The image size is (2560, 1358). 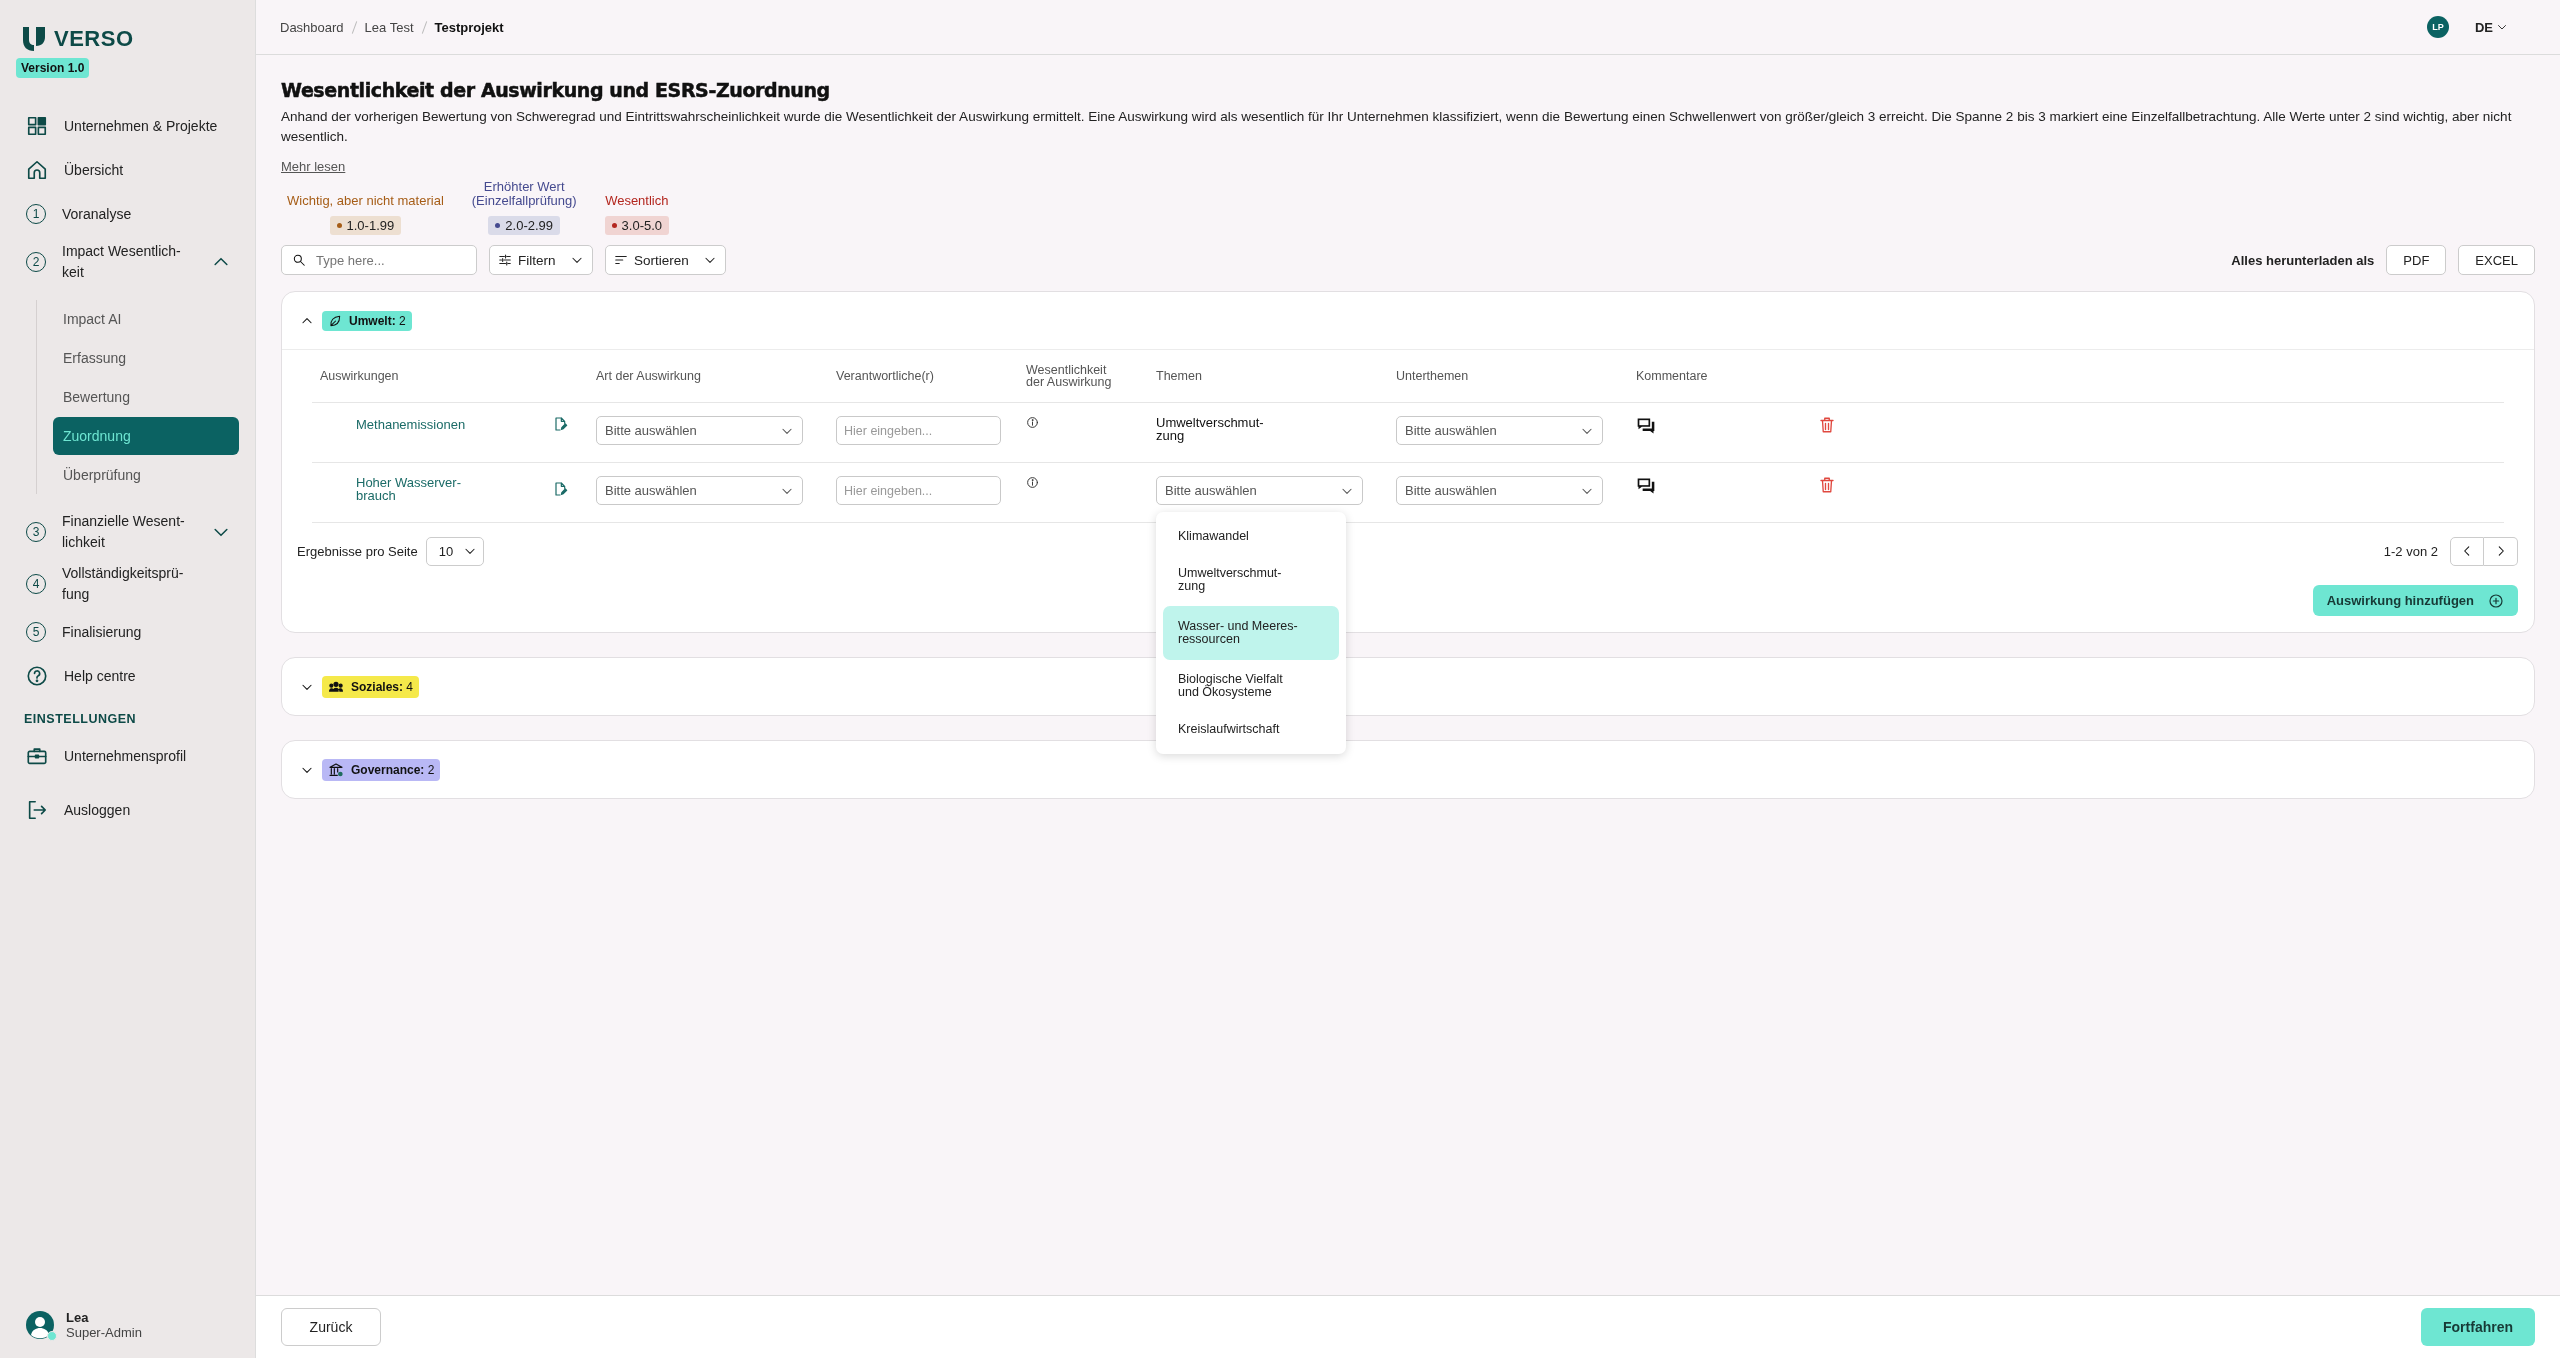 I want to click on nav-subitem: Bewertung, so click(x=146, y=397).